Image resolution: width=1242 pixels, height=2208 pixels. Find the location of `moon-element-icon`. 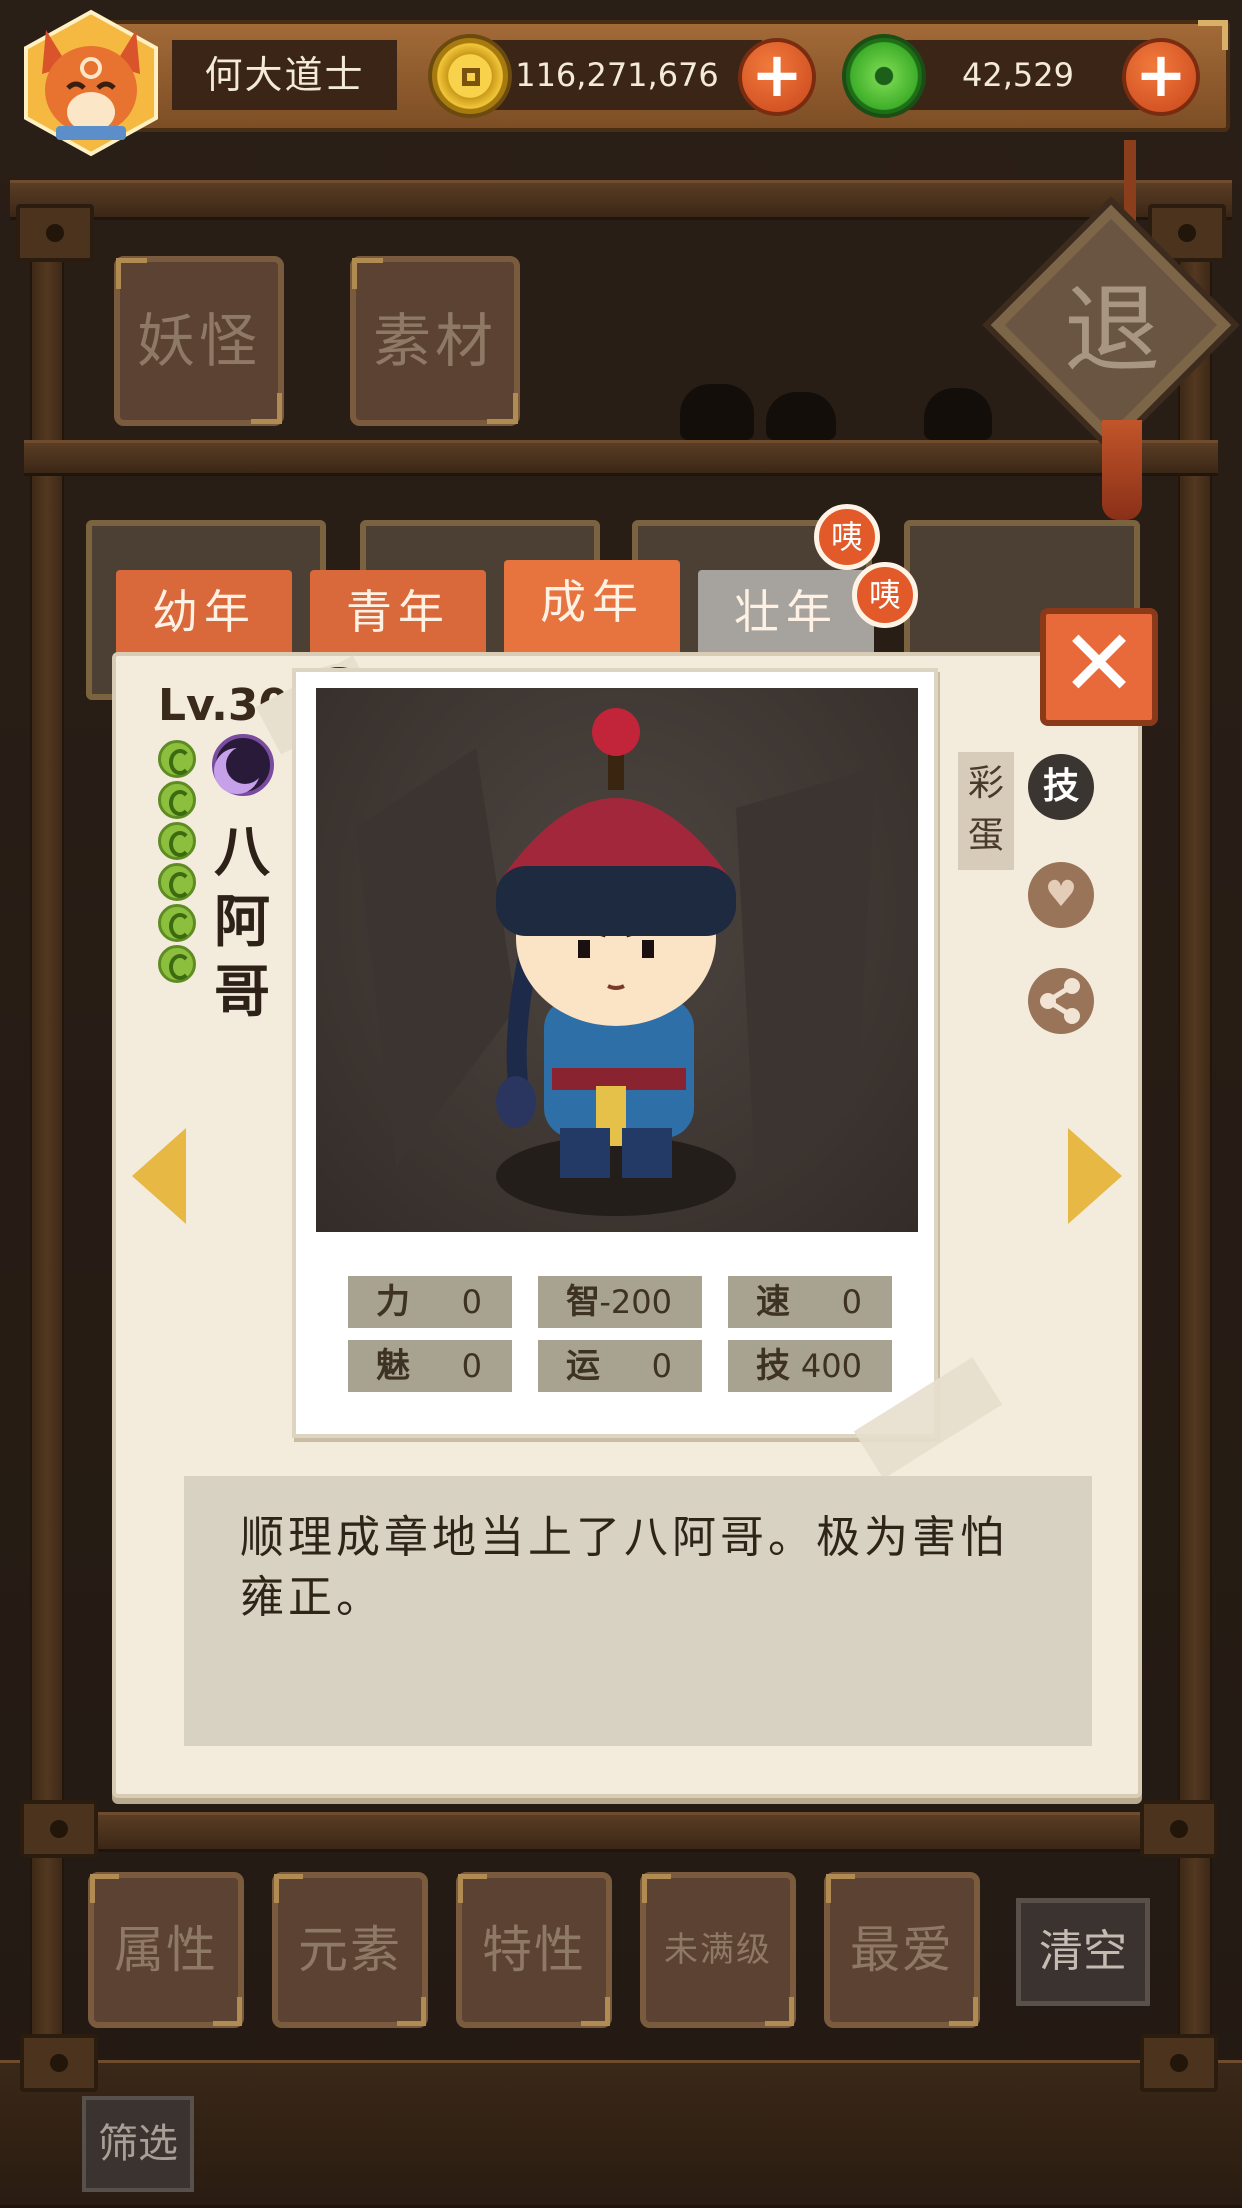

moon-element-icon is located at coordinates (243, 765).